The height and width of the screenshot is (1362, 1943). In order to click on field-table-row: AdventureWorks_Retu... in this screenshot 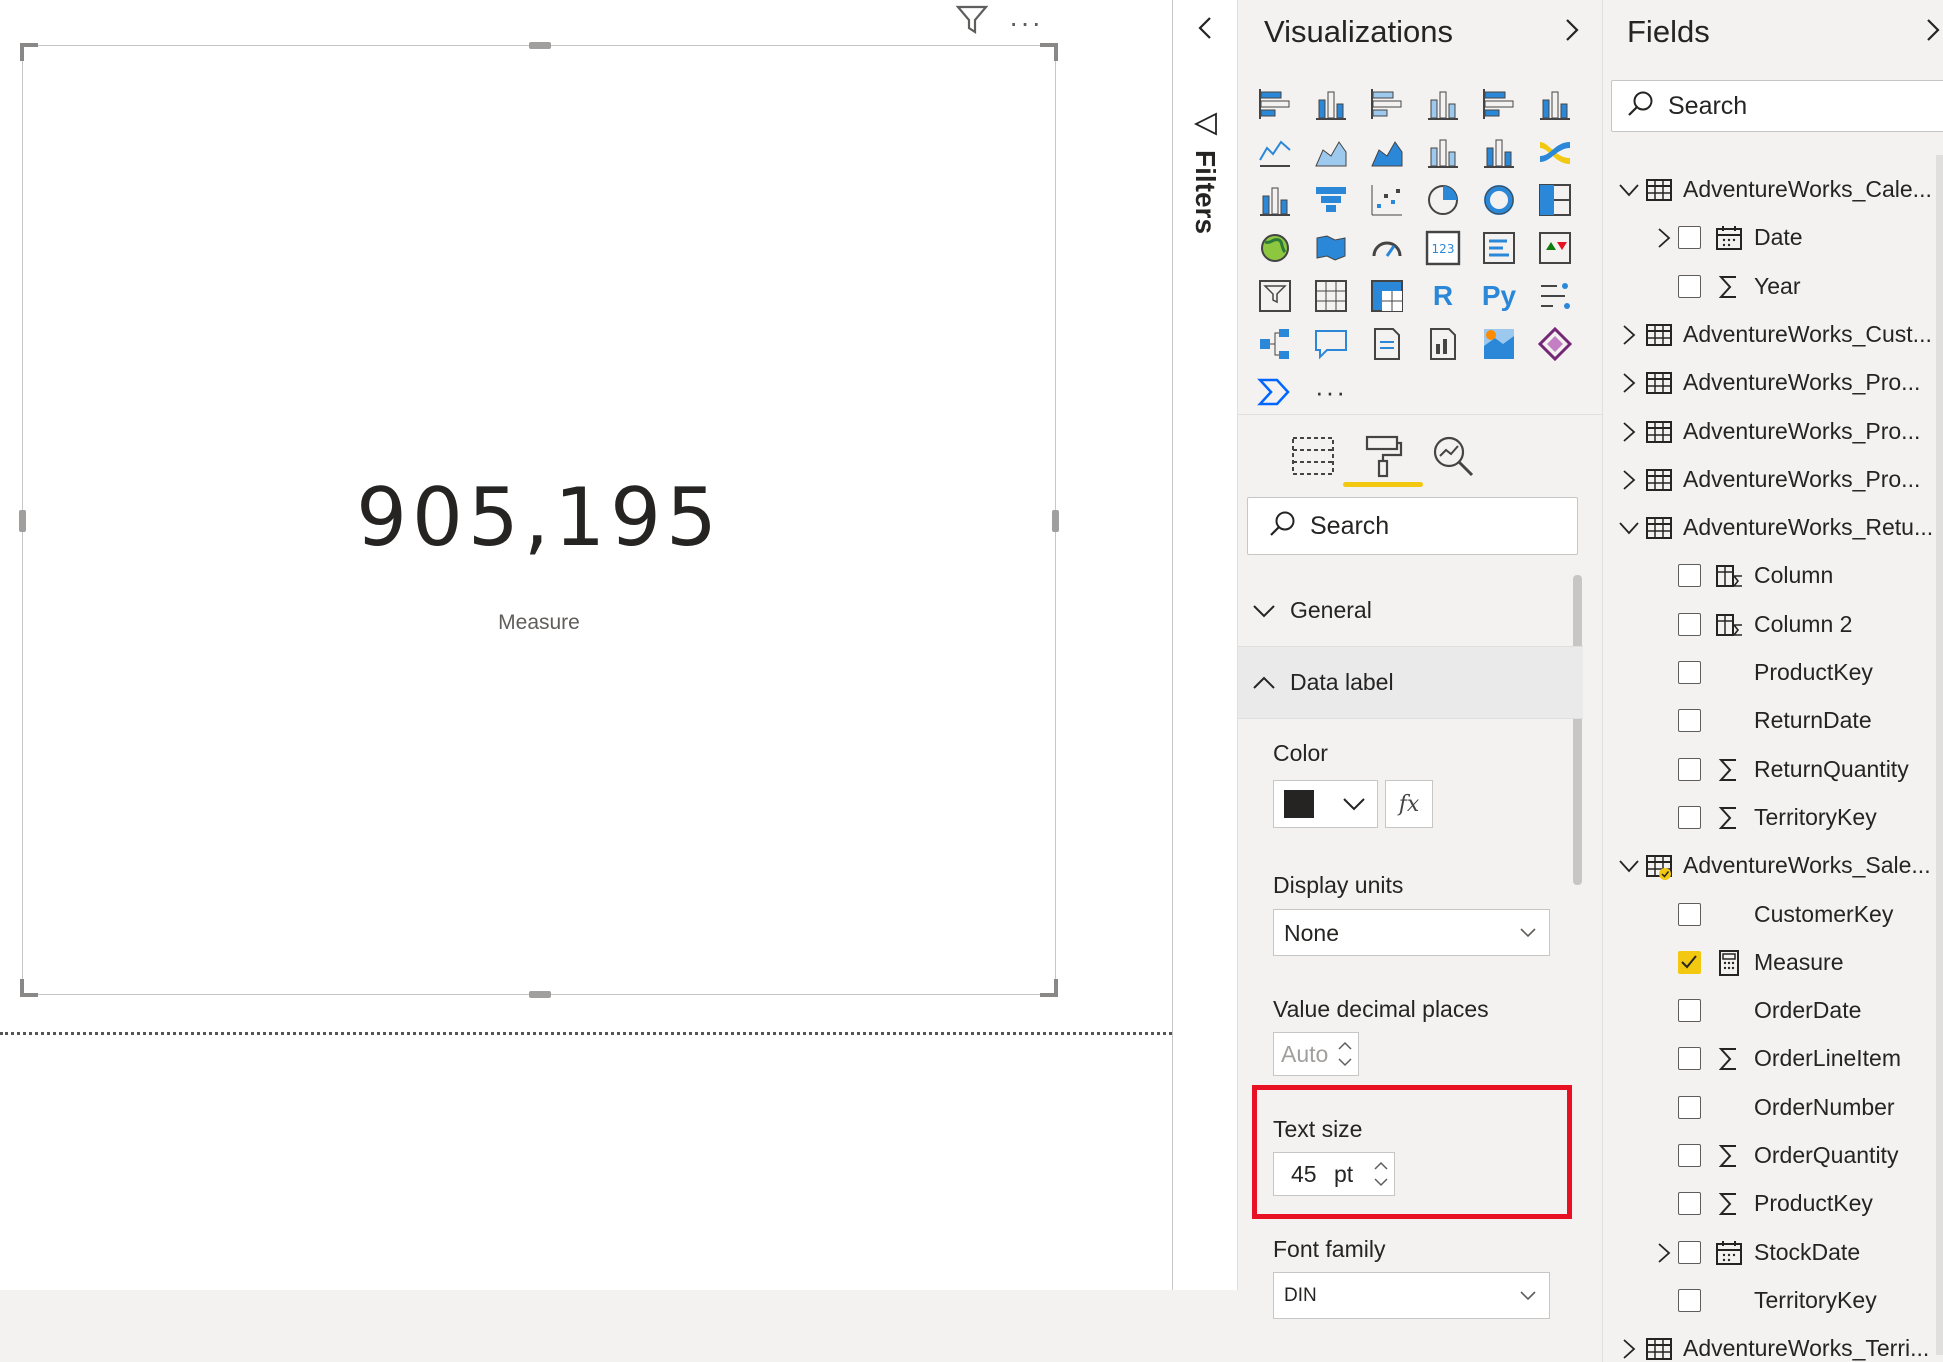, I will do `click(1773, 528)`.